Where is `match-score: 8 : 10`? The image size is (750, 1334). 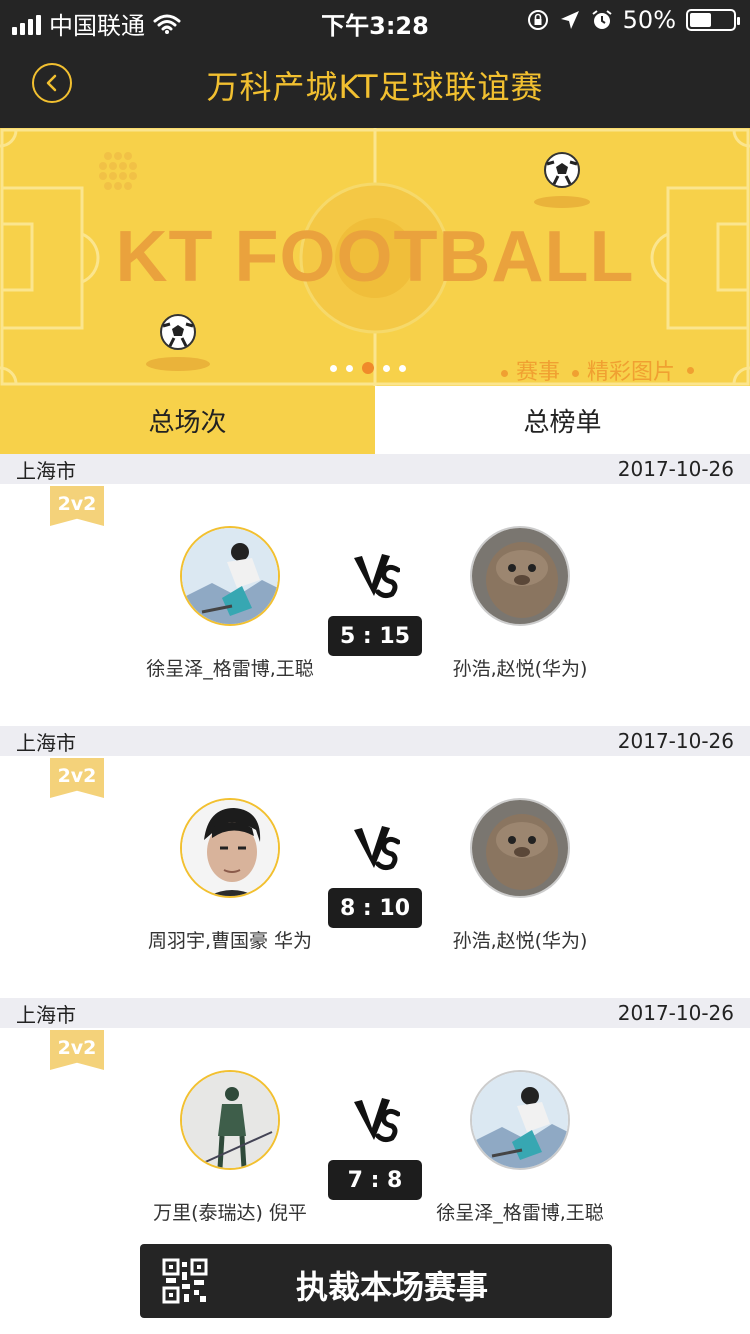
match-score: 8 : 10 is located at coordinates (375, 908).